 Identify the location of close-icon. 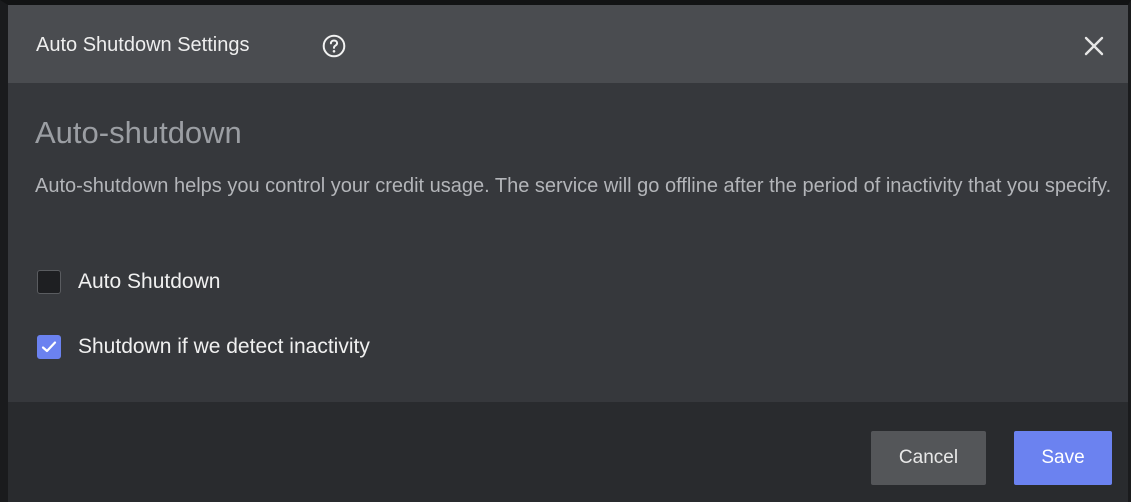
(1094, 46).